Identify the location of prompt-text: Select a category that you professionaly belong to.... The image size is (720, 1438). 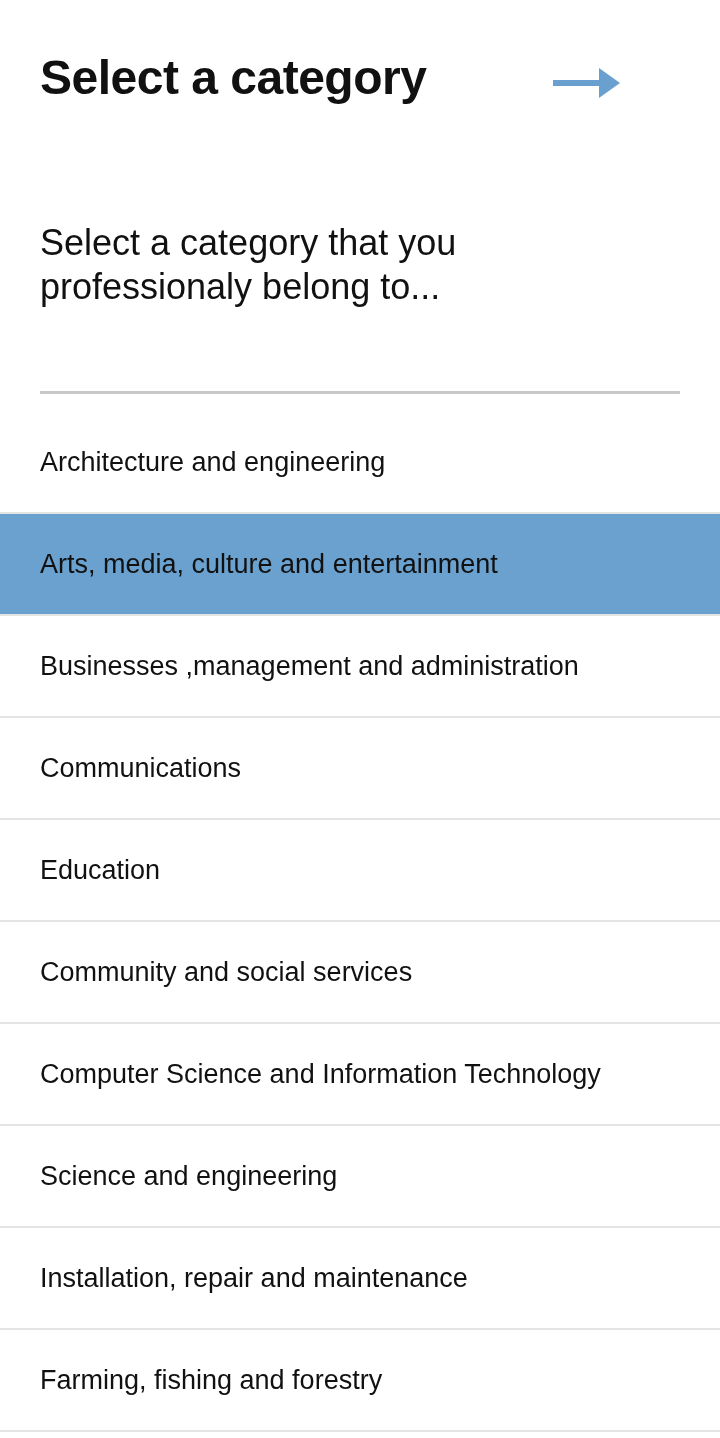
(249, 265).